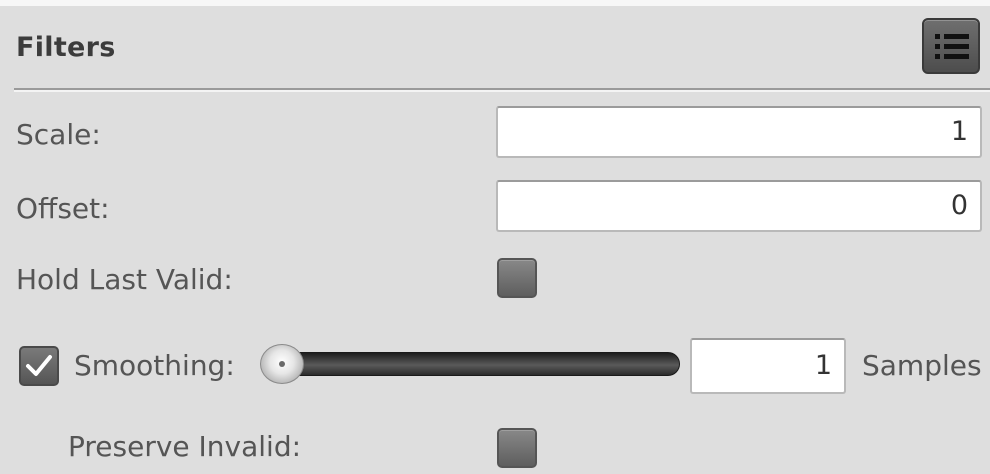 This screenshot has width=990, height=474. What do you see at coordinates (922, 365) in the screenshot?
I see `samples-unit-label: Samples` at bounding box center [922, 365].